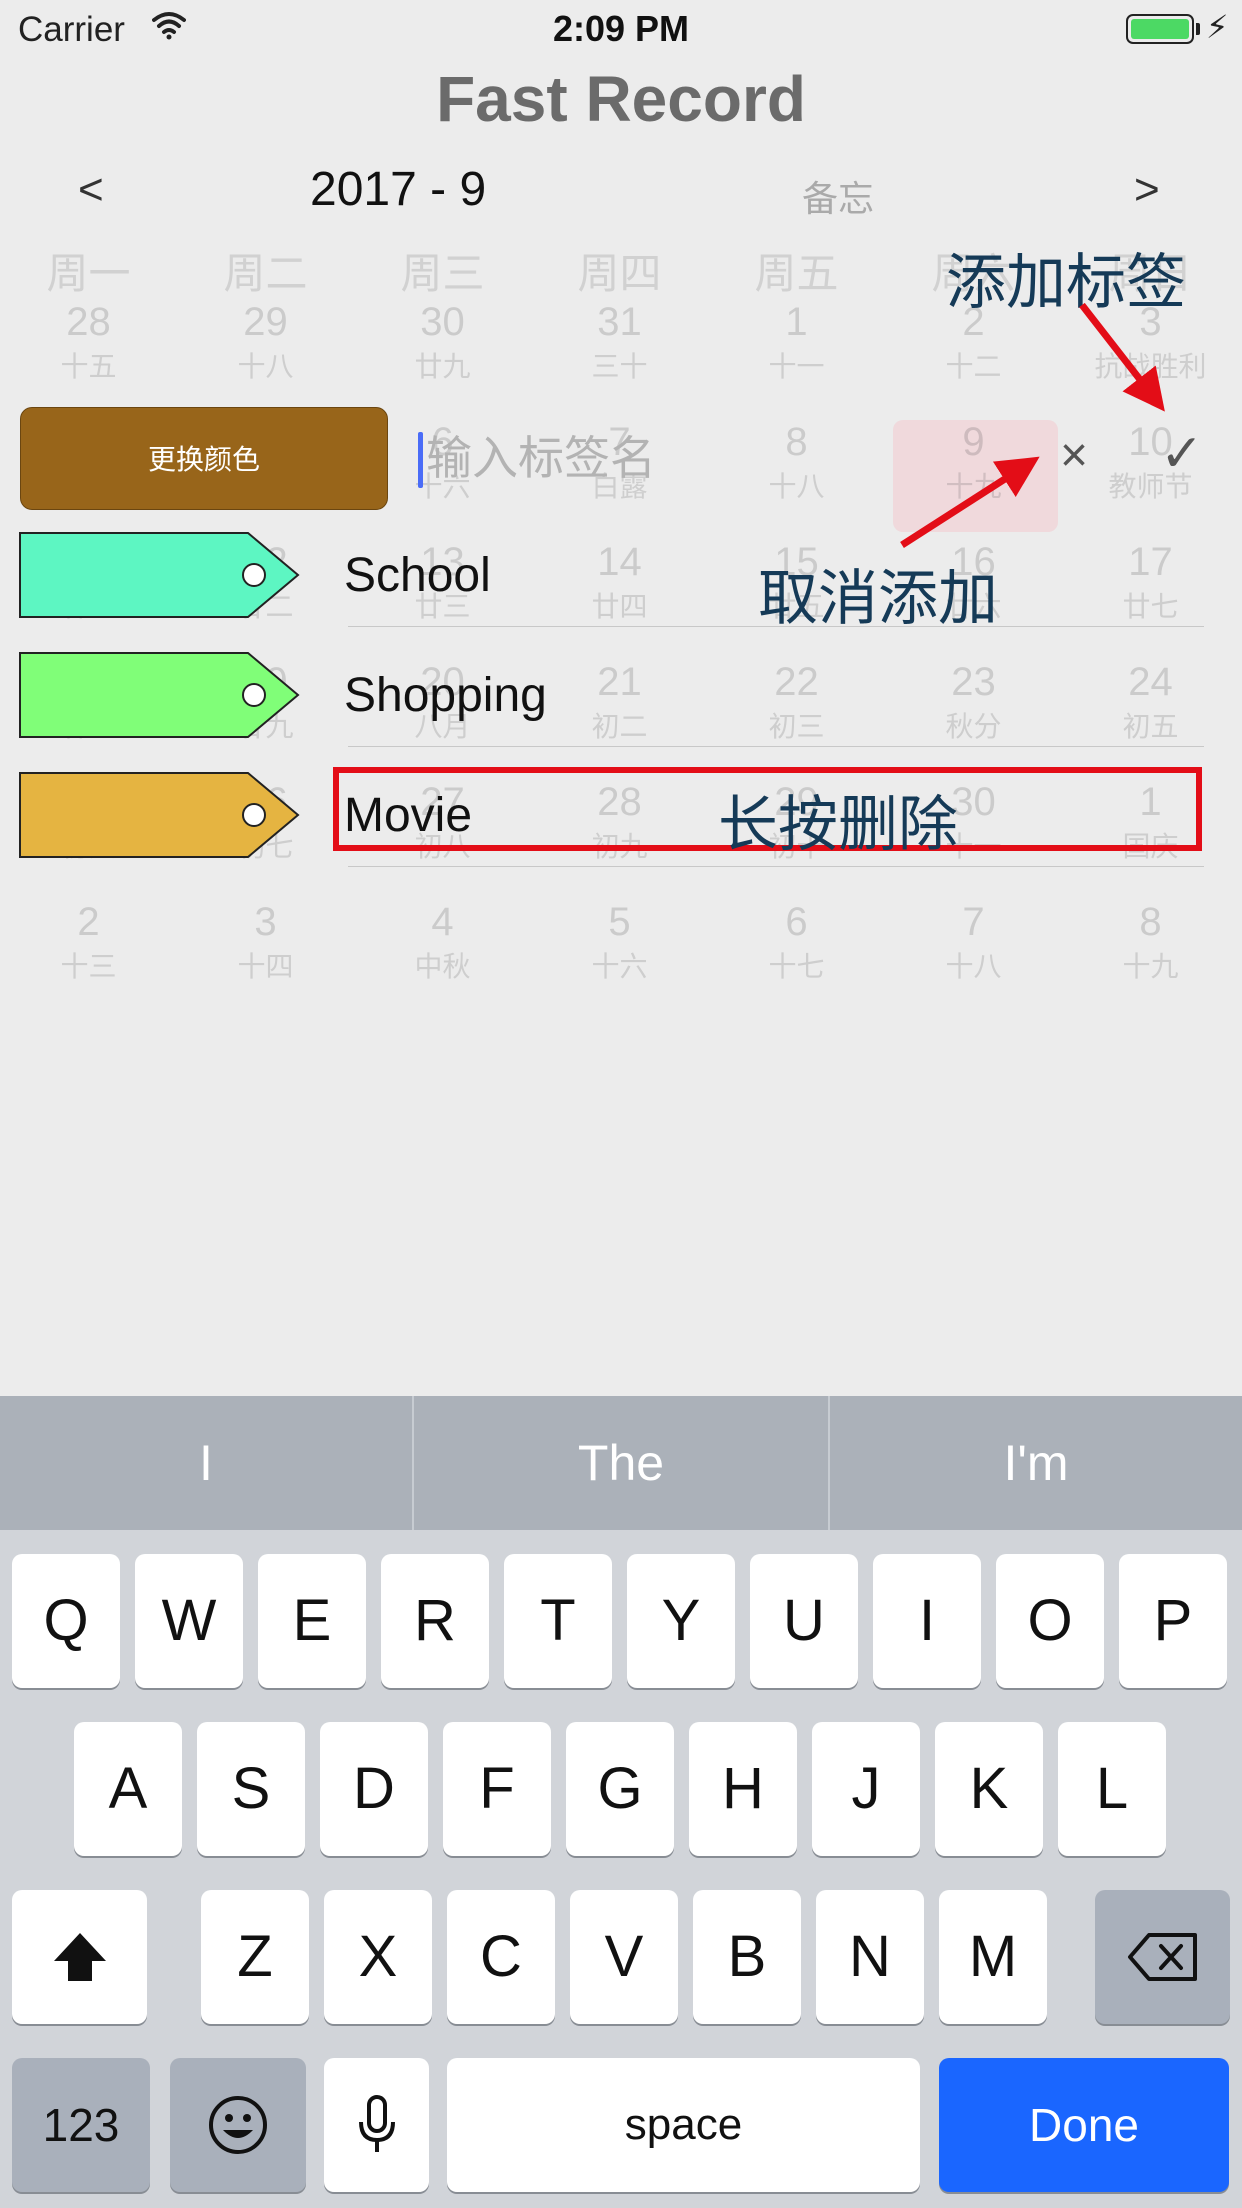 Image resolution: width=1242 pixels, height=2208 pixels. I want to click on suggestion-item: I, so click(206, 1463).